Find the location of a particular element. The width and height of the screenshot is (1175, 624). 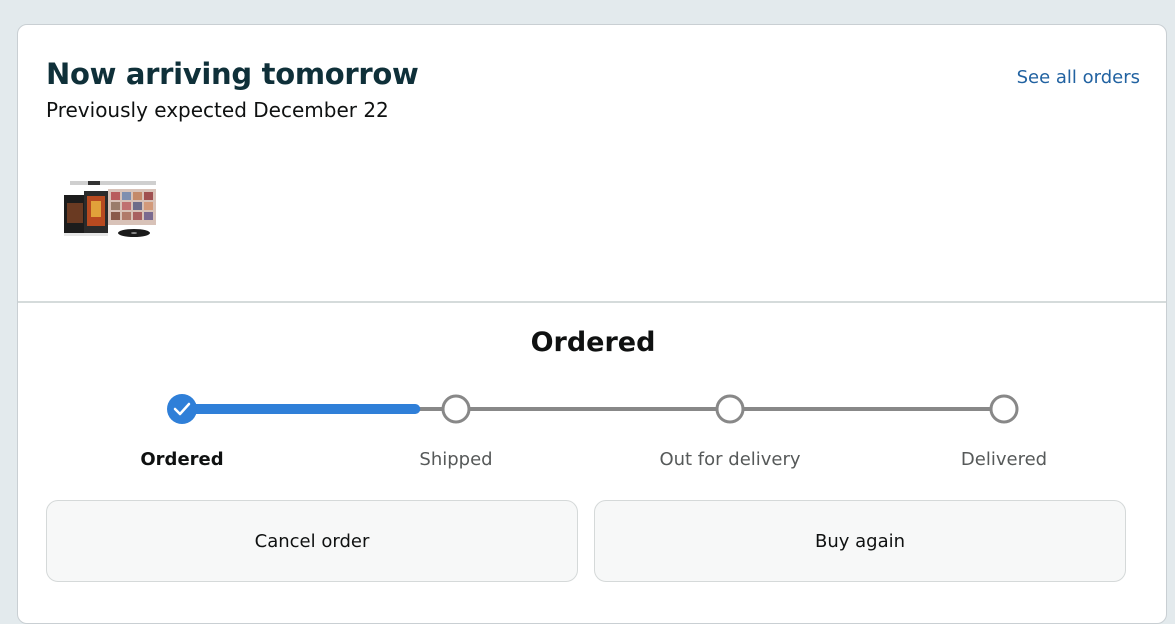

step-label-delivered: Delivered is located at coordinates (1004, 459).